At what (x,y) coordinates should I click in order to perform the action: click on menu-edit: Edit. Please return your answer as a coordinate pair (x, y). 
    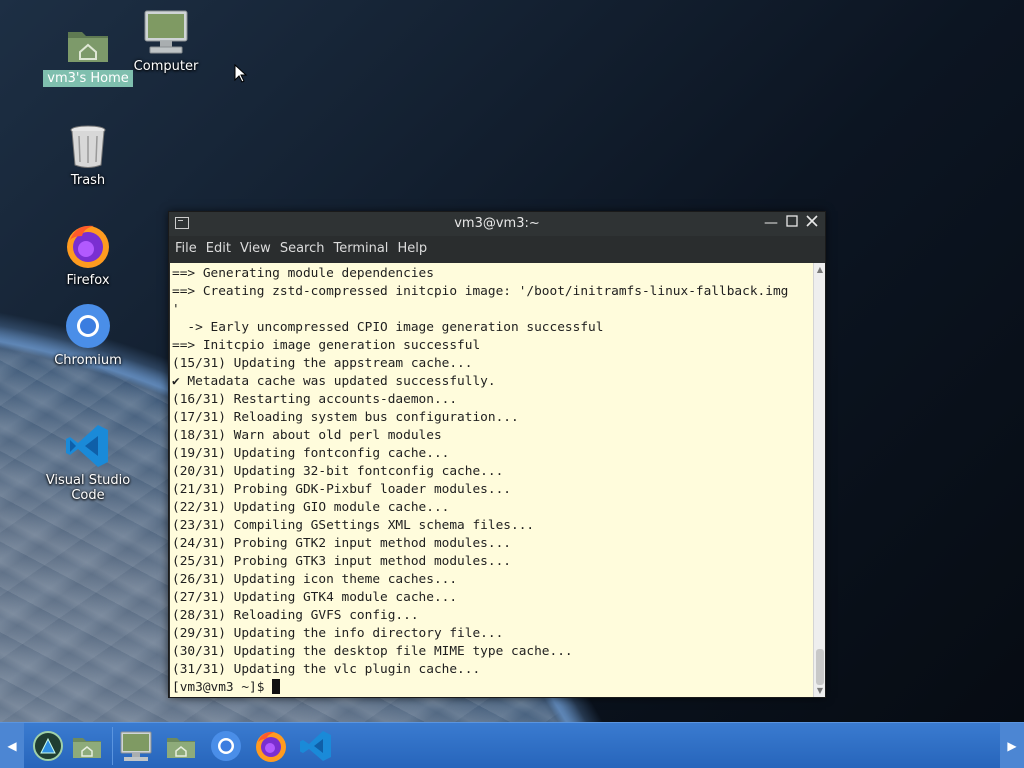
    Looking at the image, I should click on (218, 249).